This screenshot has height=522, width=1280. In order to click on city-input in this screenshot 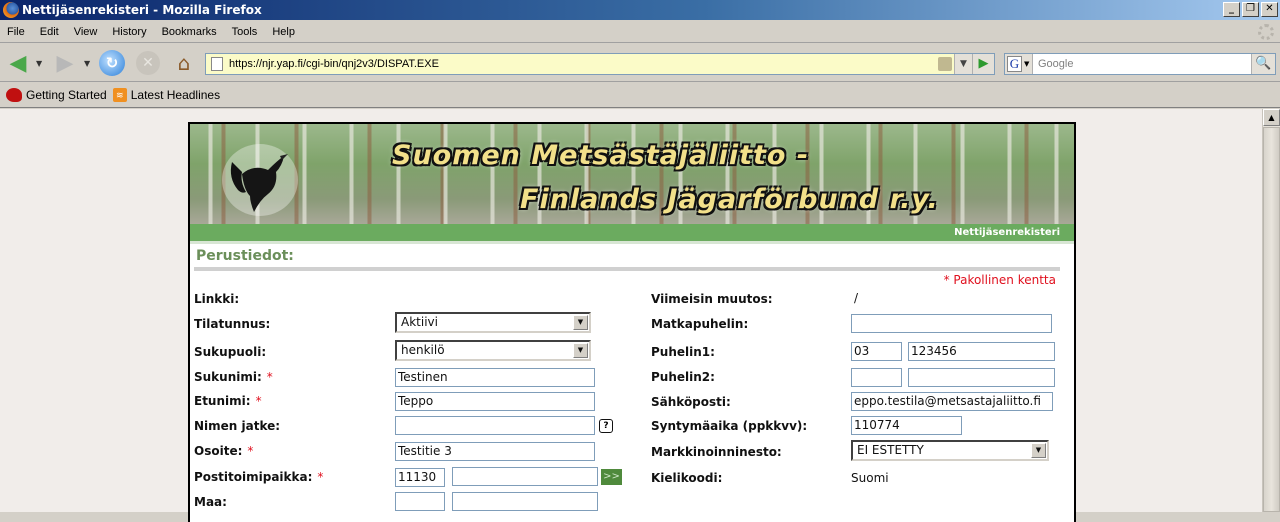, I will do `click(525, 476)`.